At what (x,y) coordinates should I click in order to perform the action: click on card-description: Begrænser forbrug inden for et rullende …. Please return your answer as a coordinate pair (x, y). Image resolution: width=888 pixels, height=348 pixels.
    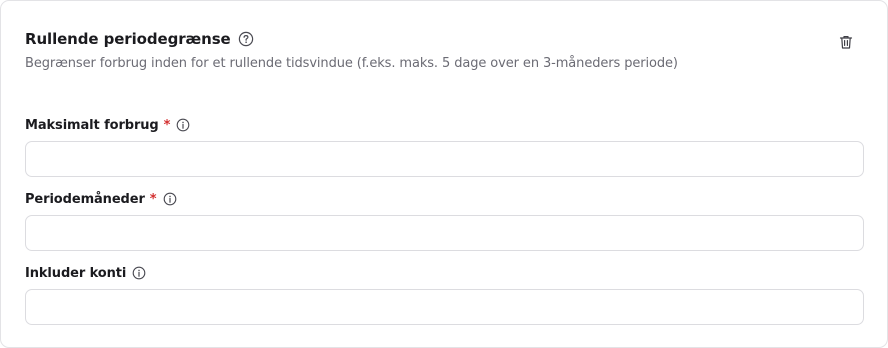
    Looking at the image, I should click on (351, 63).